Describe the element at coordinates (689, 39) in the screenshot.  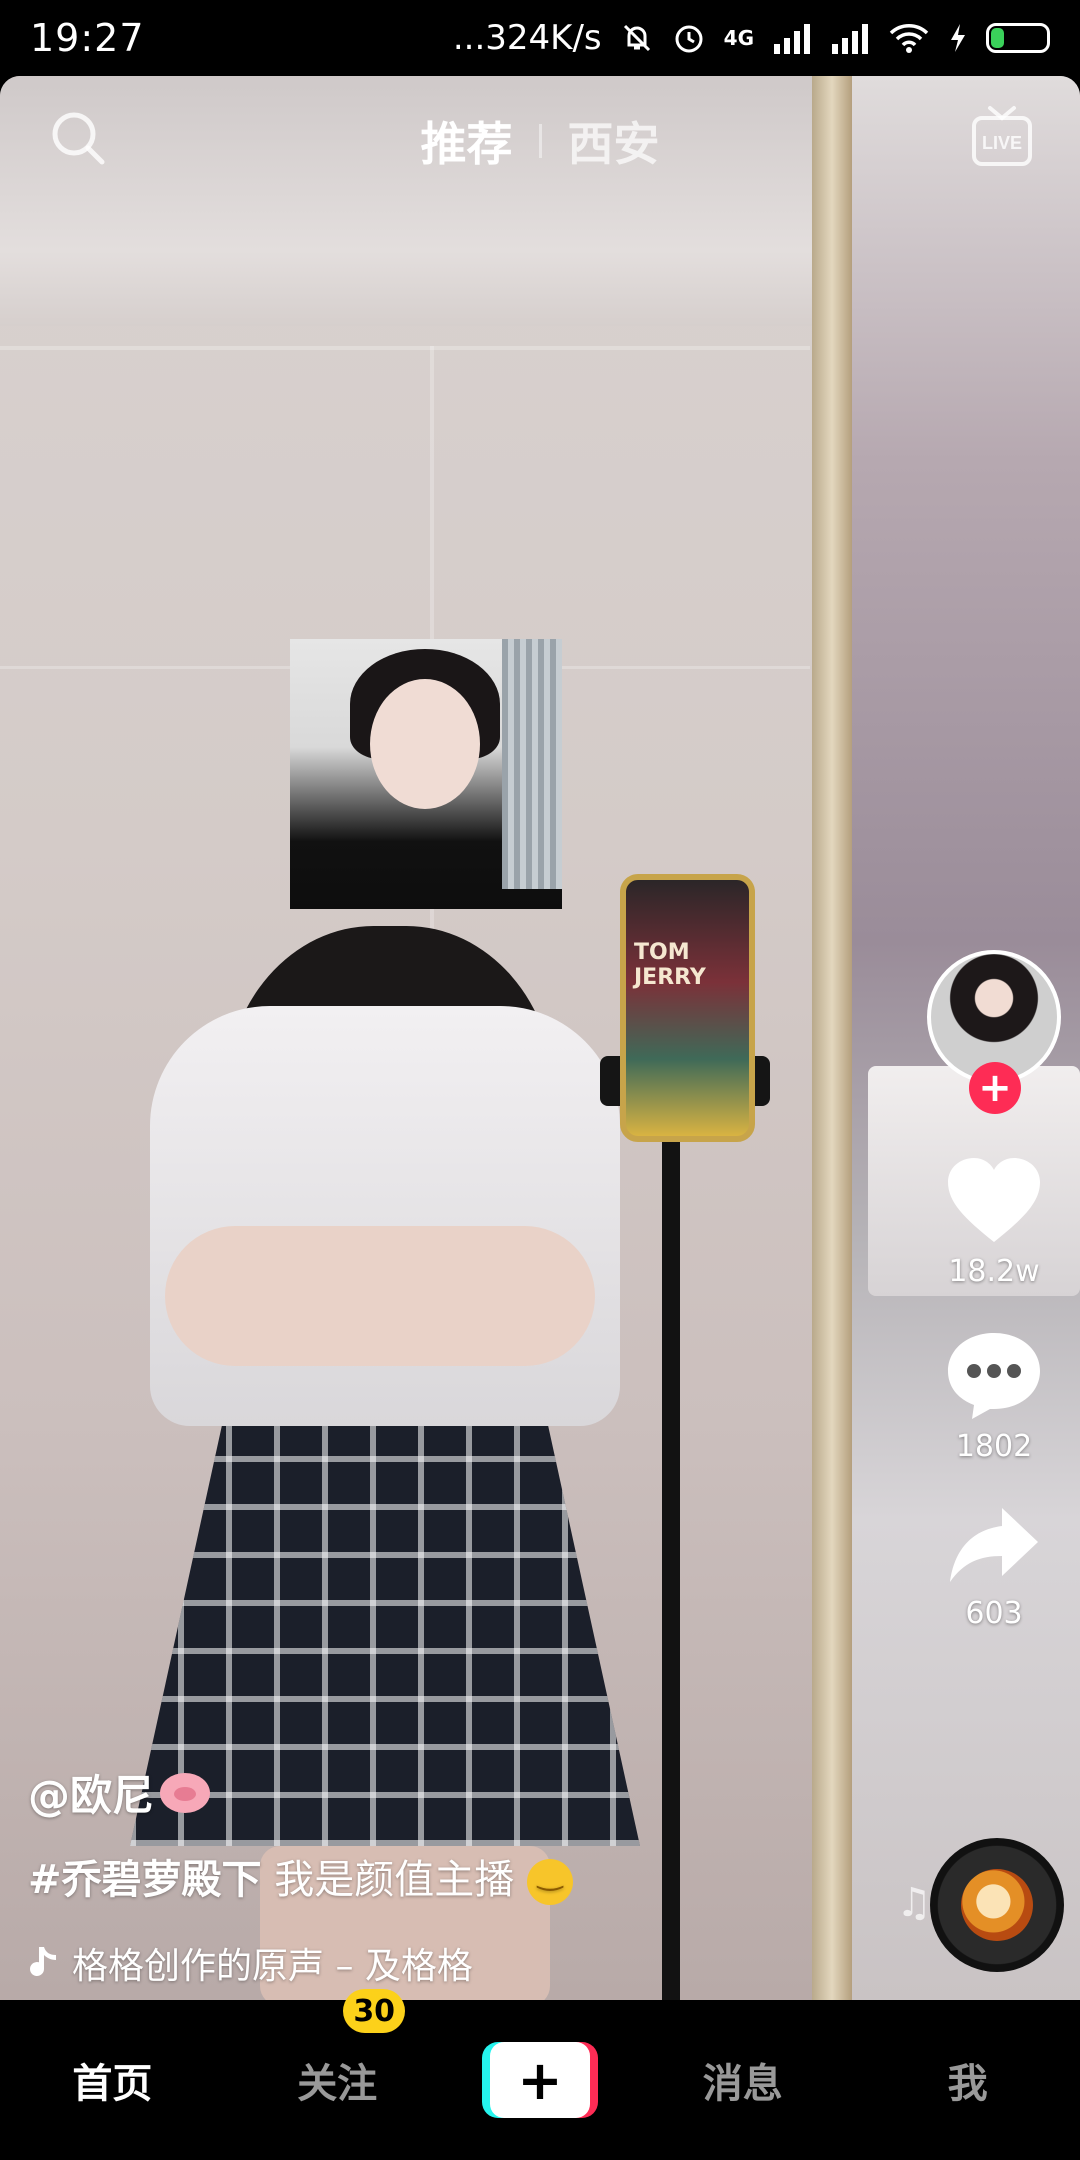
I see `alarm-icon` at that location.